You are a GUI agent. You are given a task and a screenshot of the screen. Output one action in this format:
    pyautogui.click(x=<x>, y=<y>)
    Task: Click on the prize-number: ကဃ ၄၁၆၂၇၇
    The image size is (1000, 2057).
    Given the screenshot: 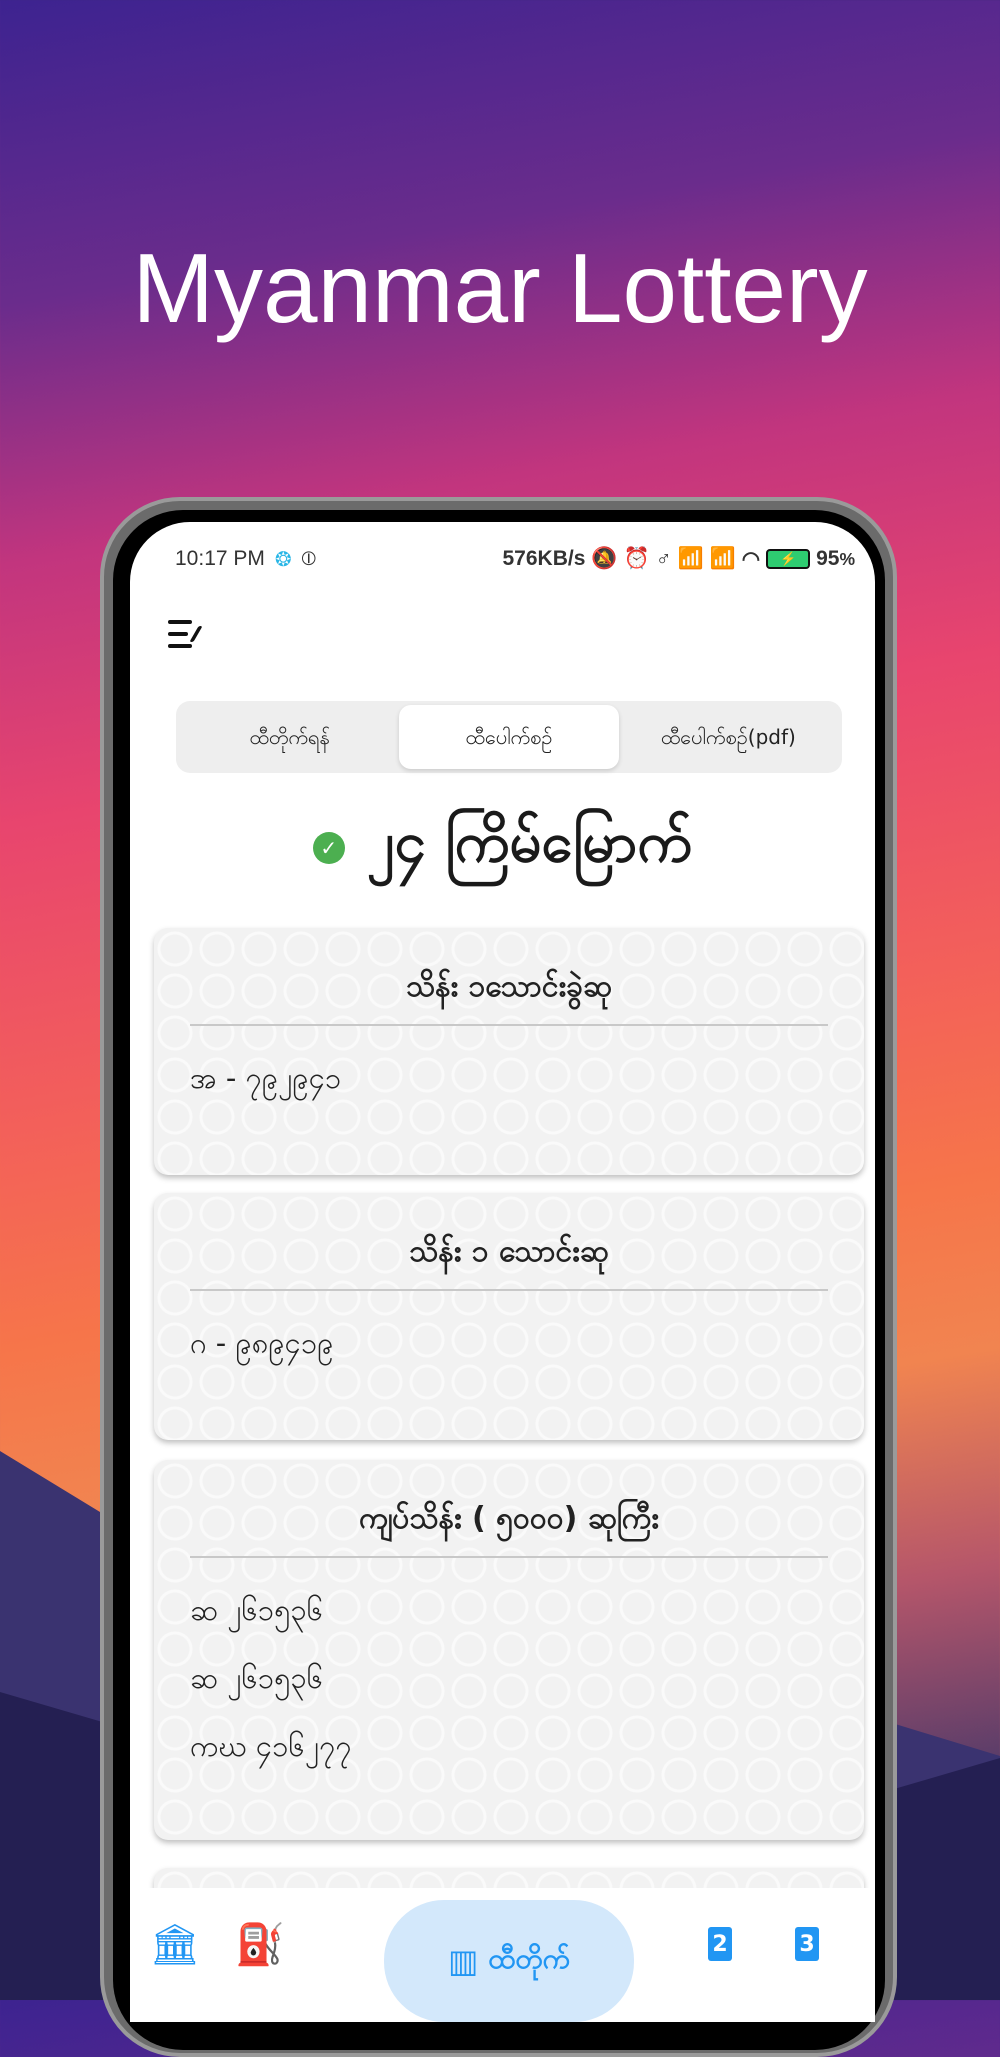 What is the action you would take?
    pyautogui.click(x=271, y=1746)
    